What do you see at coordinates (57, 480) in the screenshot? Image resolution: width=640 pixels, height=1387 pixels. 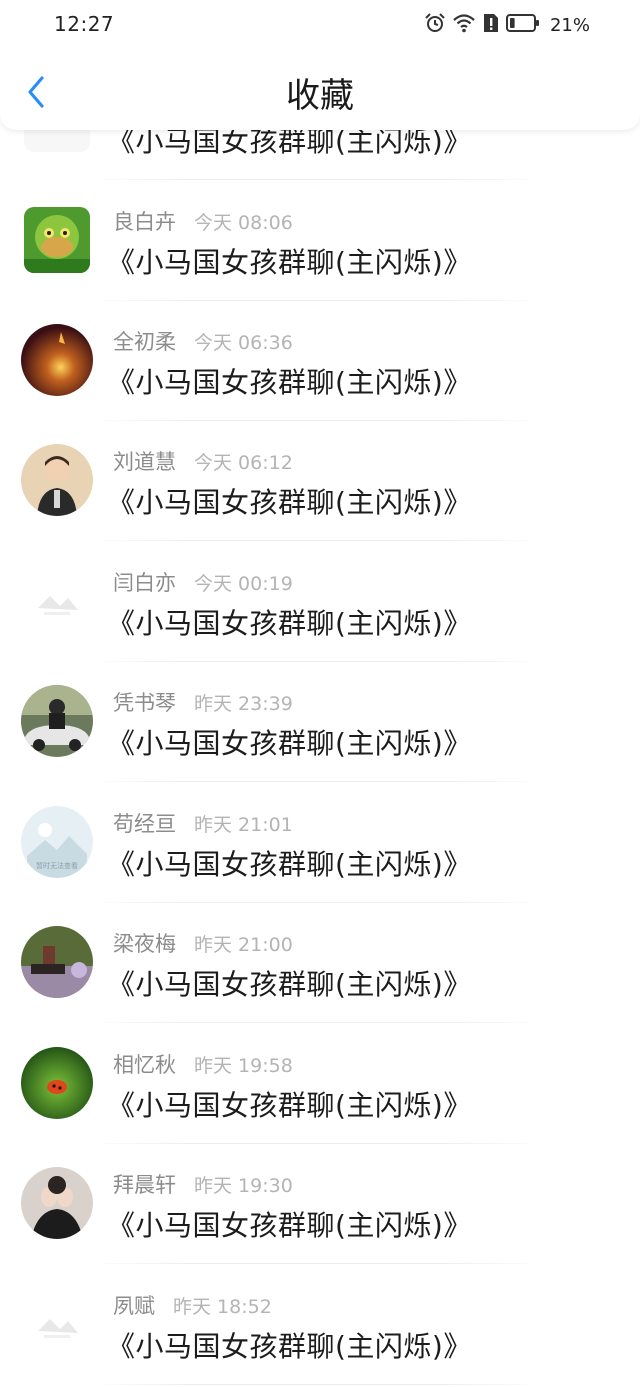 I see `person-avatar` at bounding box center [57, 480].